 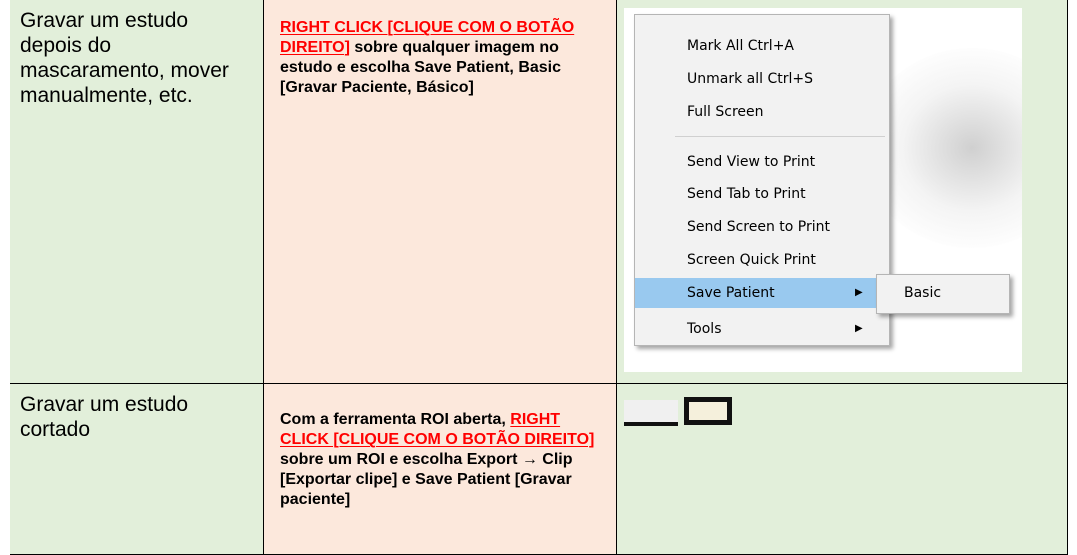 I want to click on row2-instruction-pre: Com a ferramenta ROI aberta,, so click(x=395, y=419).